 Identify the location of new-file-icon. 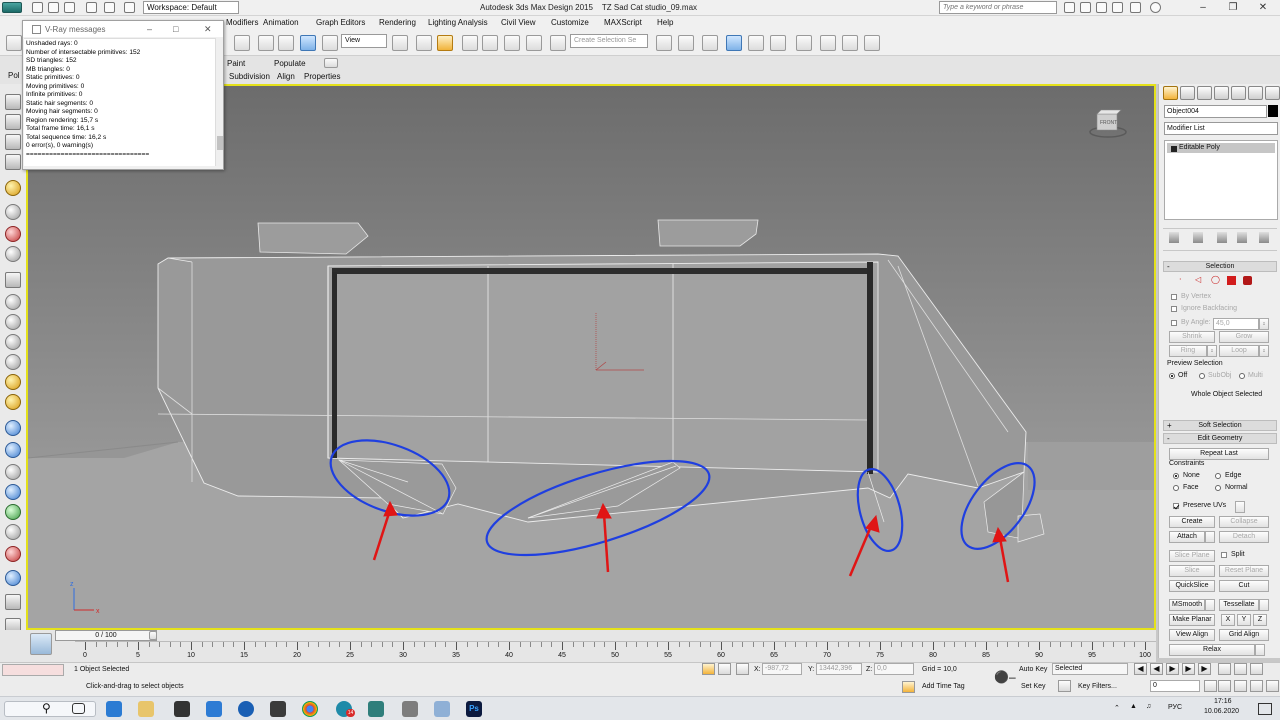
(37, 7).